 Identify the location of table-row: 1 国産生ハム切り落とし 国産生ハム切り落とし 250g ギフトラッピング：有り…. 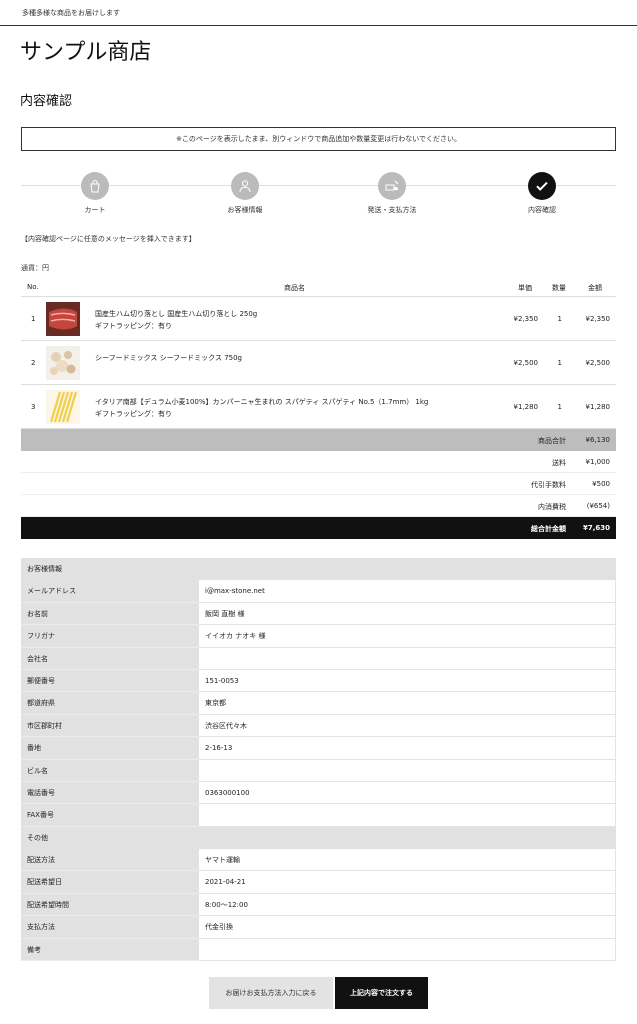
(318, 319).